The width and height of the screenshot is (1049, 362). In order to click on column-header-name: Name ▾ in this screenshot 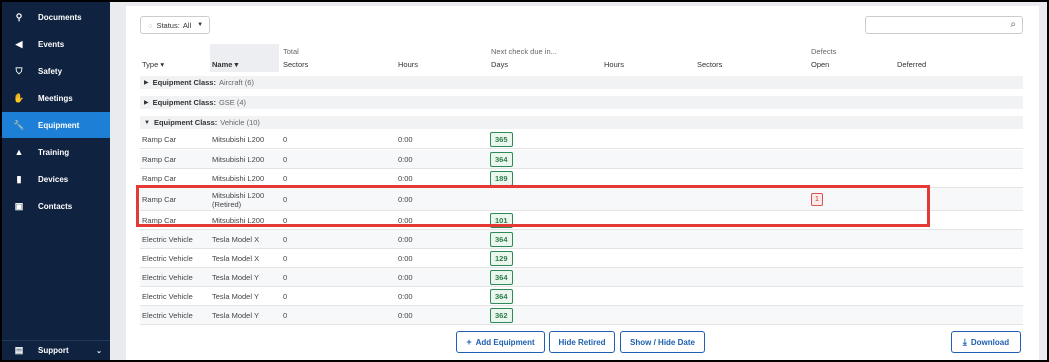, I will do `click(225, 64)`.